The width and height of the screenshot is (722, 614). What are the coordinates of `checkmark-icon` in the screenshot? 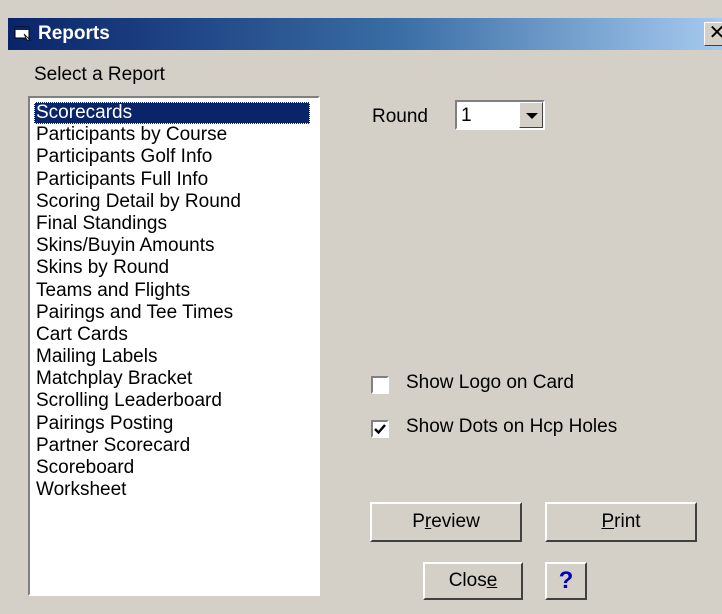 It's located at (380, 429).